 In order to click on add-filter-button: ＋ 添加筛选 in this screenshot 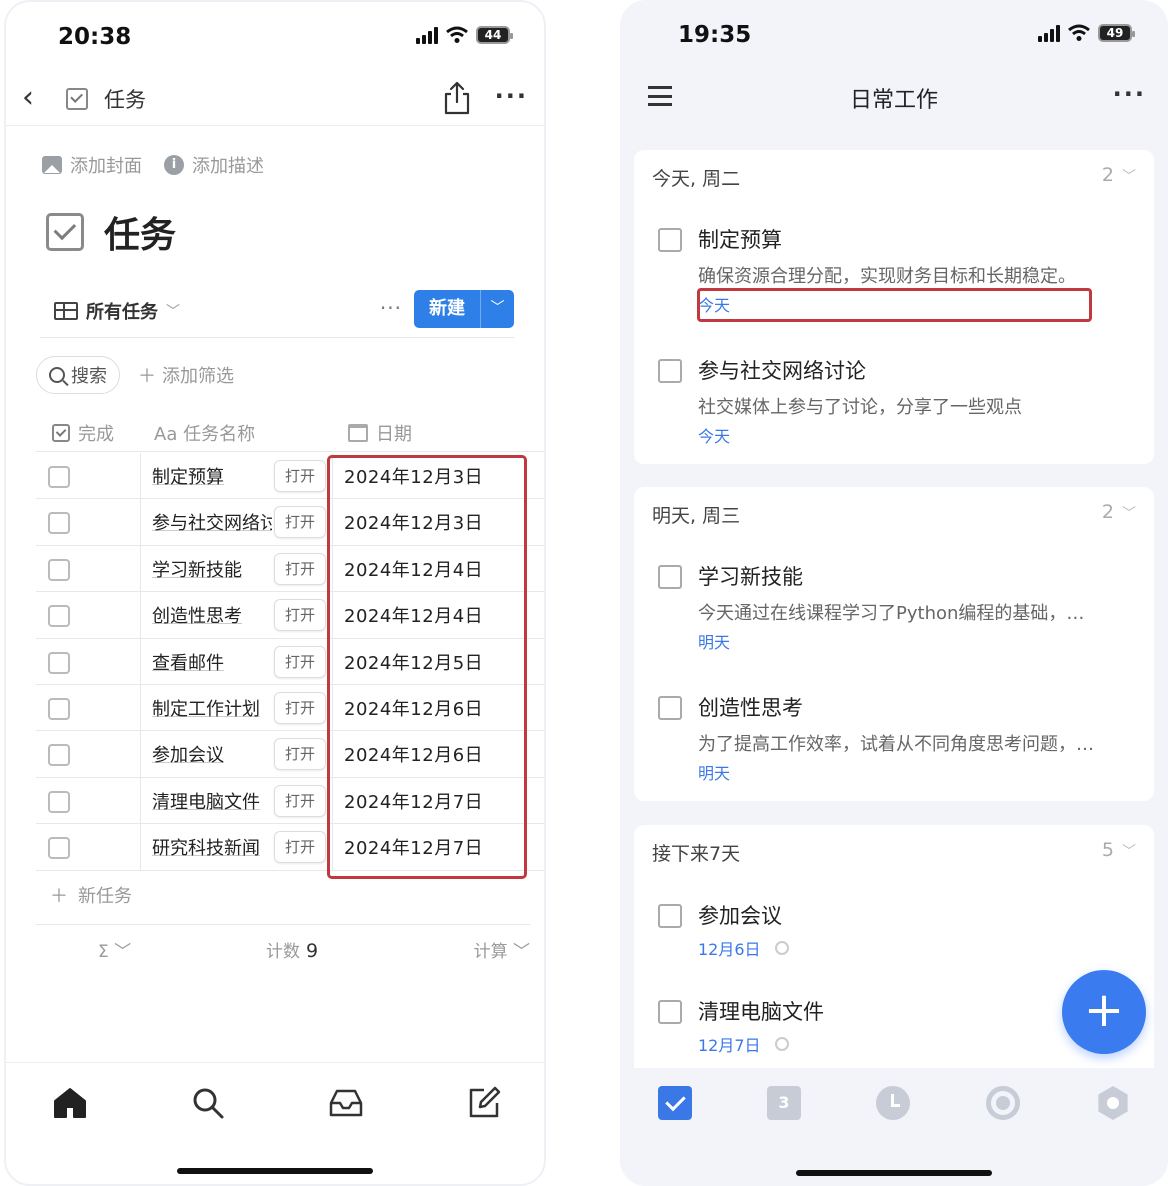, I will do `click(186, 375)`.